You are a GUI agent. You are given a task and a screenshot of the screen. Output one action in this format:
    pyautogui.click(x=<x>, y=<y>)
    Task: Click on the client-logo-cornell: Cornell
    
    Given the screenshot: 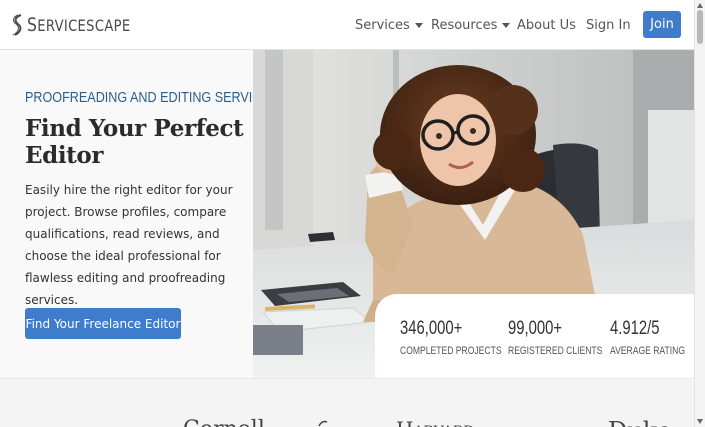 What is the action you would take?
    pyautogui.click(x=224, y=422)
    